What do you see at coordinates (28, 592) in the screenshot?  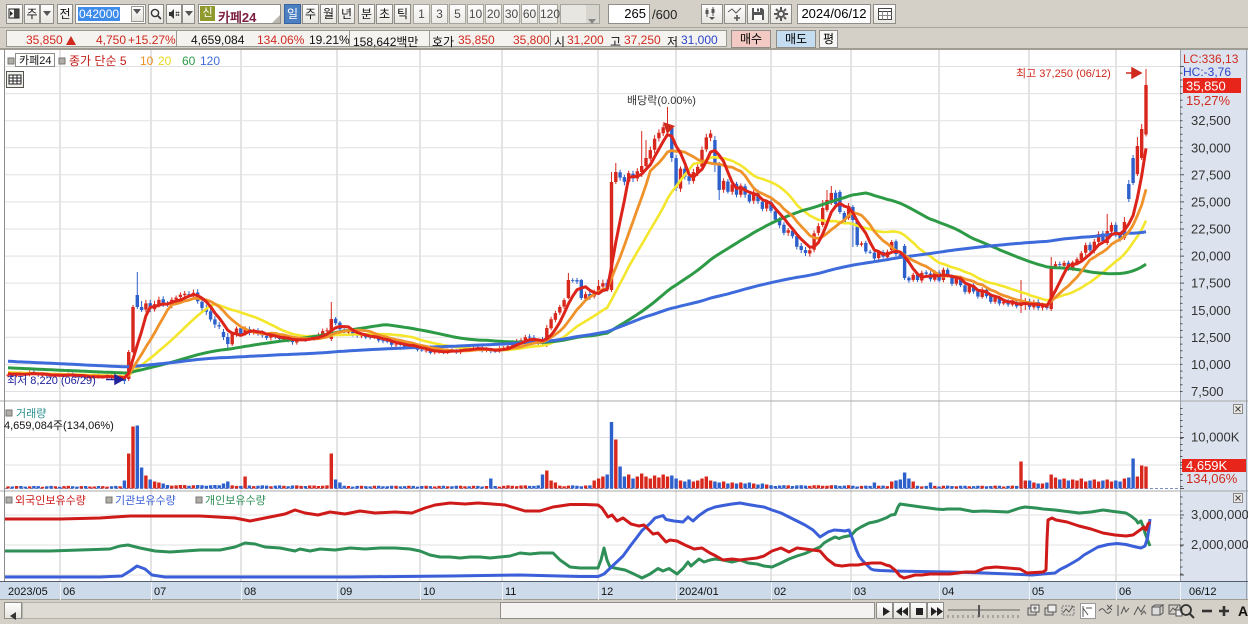 I see `svg-text: 2023/05` at bounding box center [28, 592].